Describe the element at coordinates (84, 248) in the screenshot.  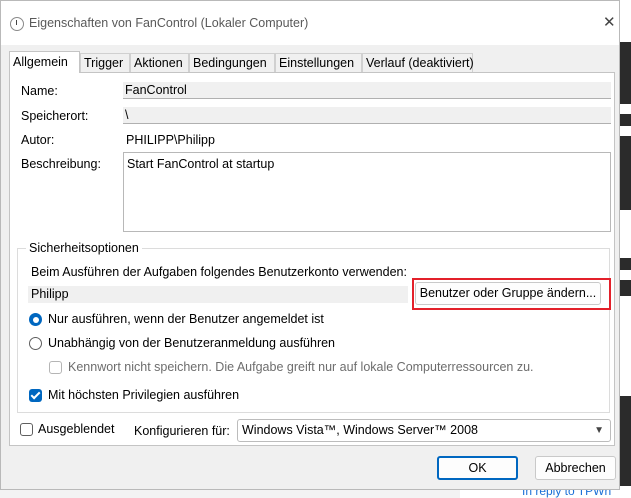
I see `security-options-title: Sicherheitsoptionen` at that location.